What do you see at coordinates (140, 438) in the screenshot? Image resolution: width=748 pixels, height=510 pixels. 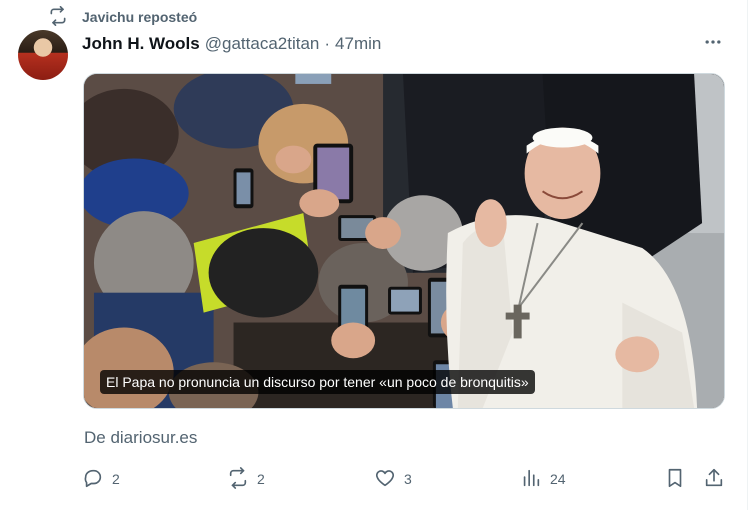 I see `link-source: De diariosur.es` at bounding box center [140, 438].